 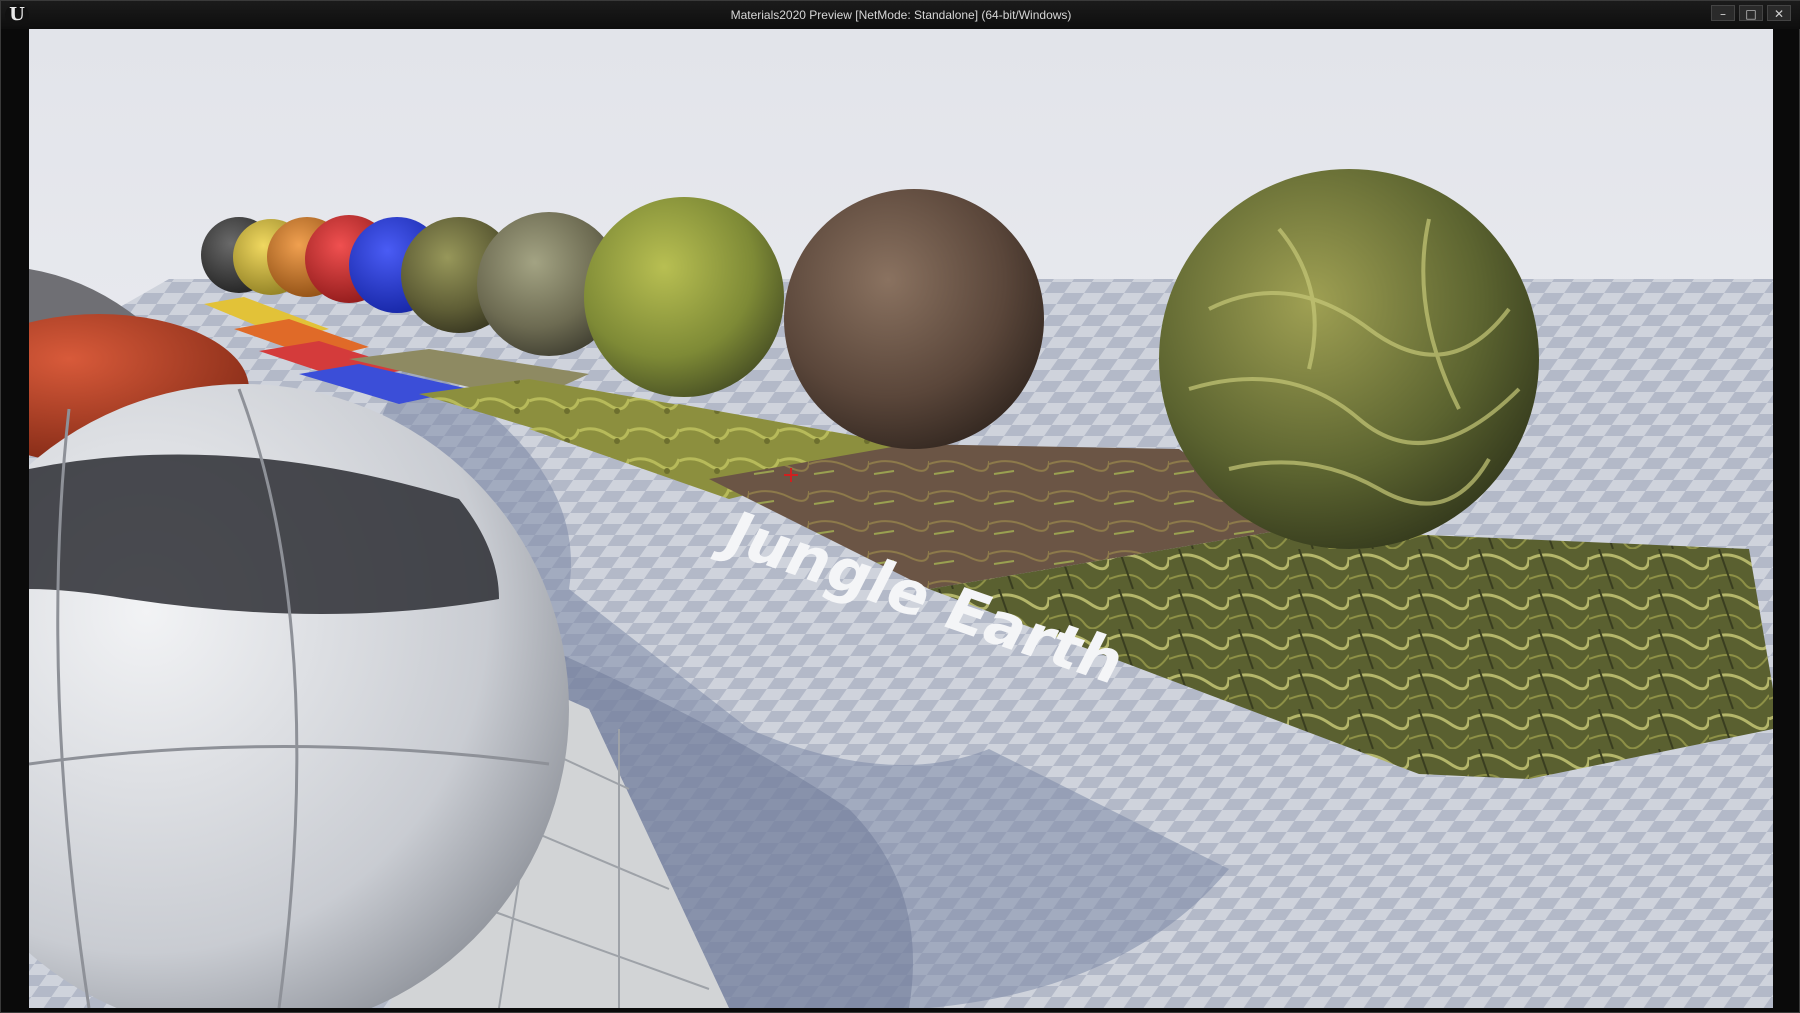 I want to click on minimize-button: –, so click(x=1723, y=13).